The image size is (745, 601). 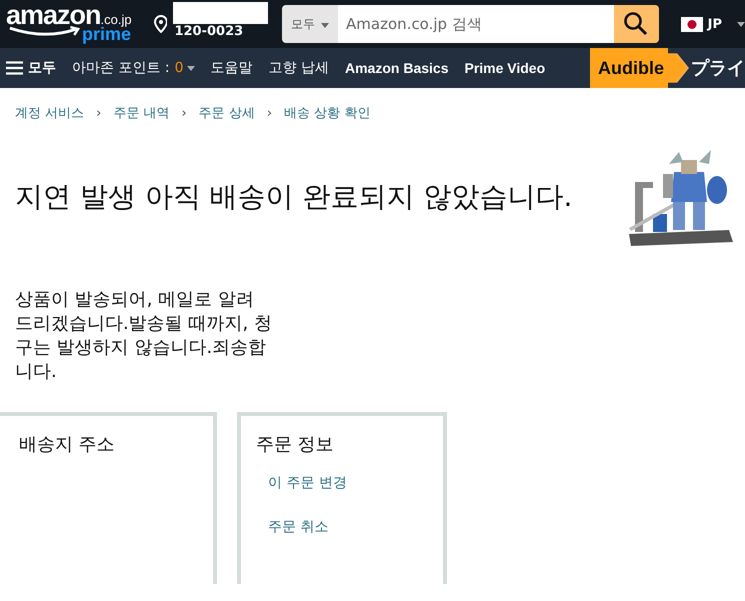 I want to click on audible-banner: Audible プライ, so click(x=667, y=68).